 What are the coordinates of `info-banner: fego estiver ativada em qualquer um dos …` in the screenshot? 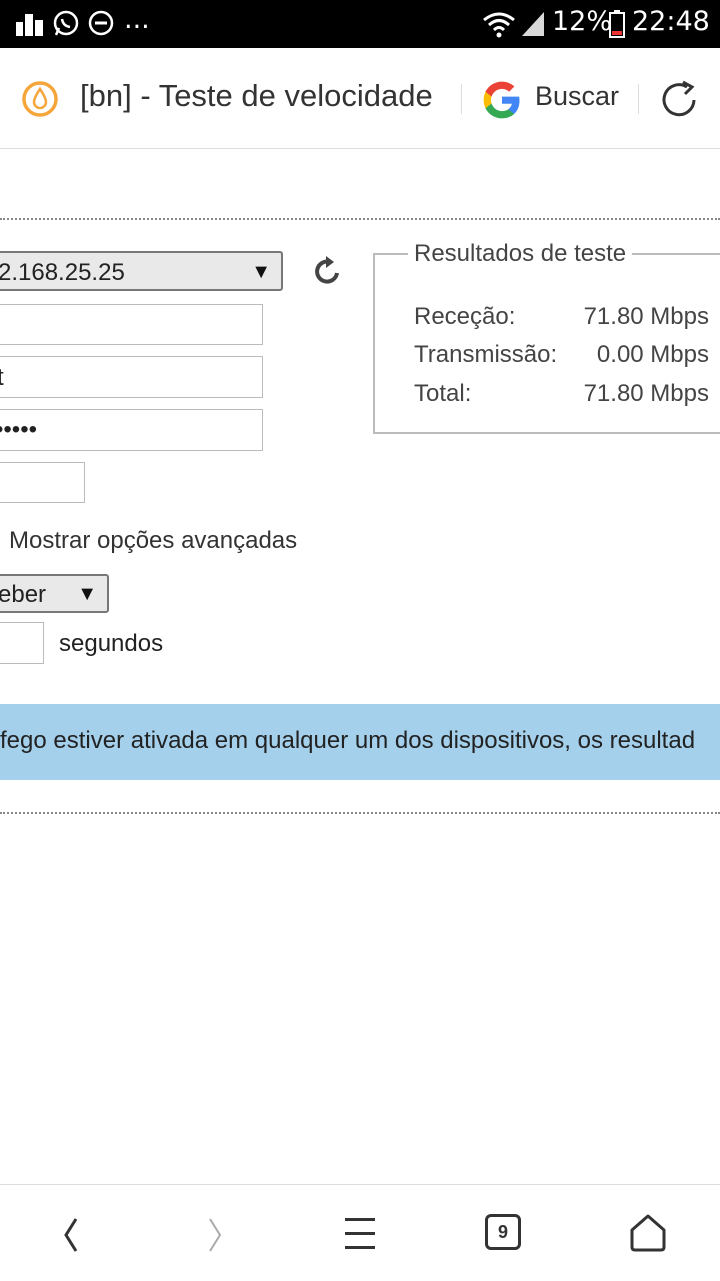 It's located at (360, 742).